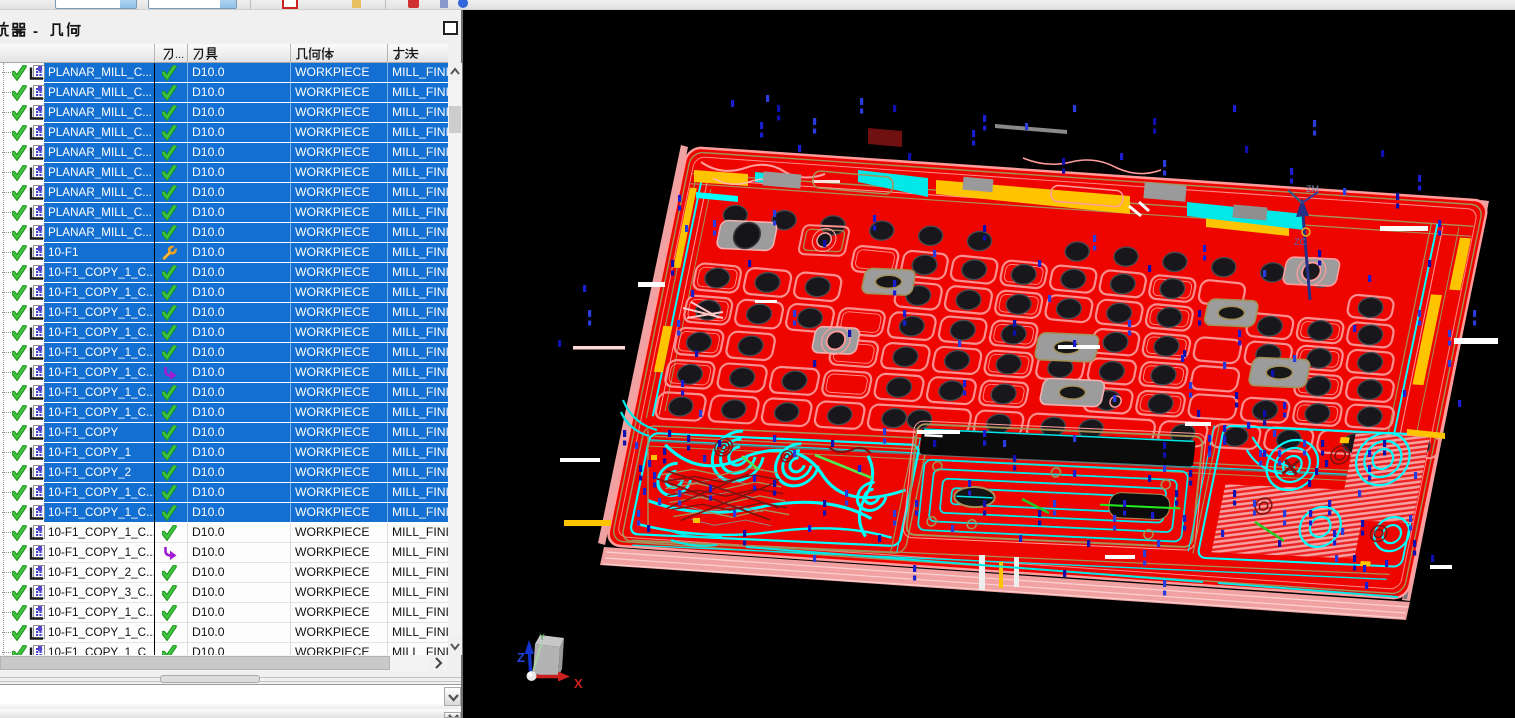  I want to click on svg-text: X, so click(578, 683).